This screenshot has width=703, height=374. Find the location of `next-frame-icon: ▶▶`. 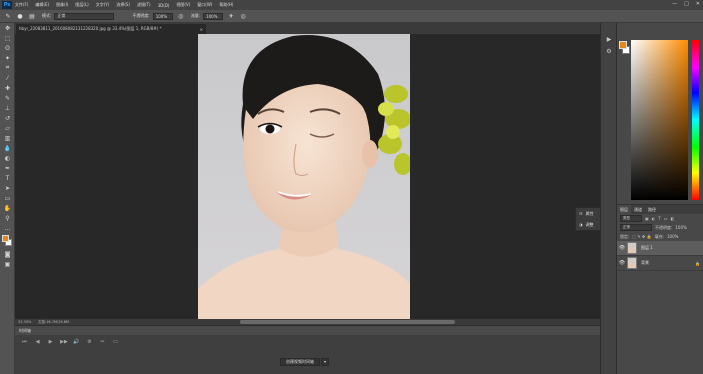

next-frame-icon: ▶▶ is located at coordinates (64, 342).